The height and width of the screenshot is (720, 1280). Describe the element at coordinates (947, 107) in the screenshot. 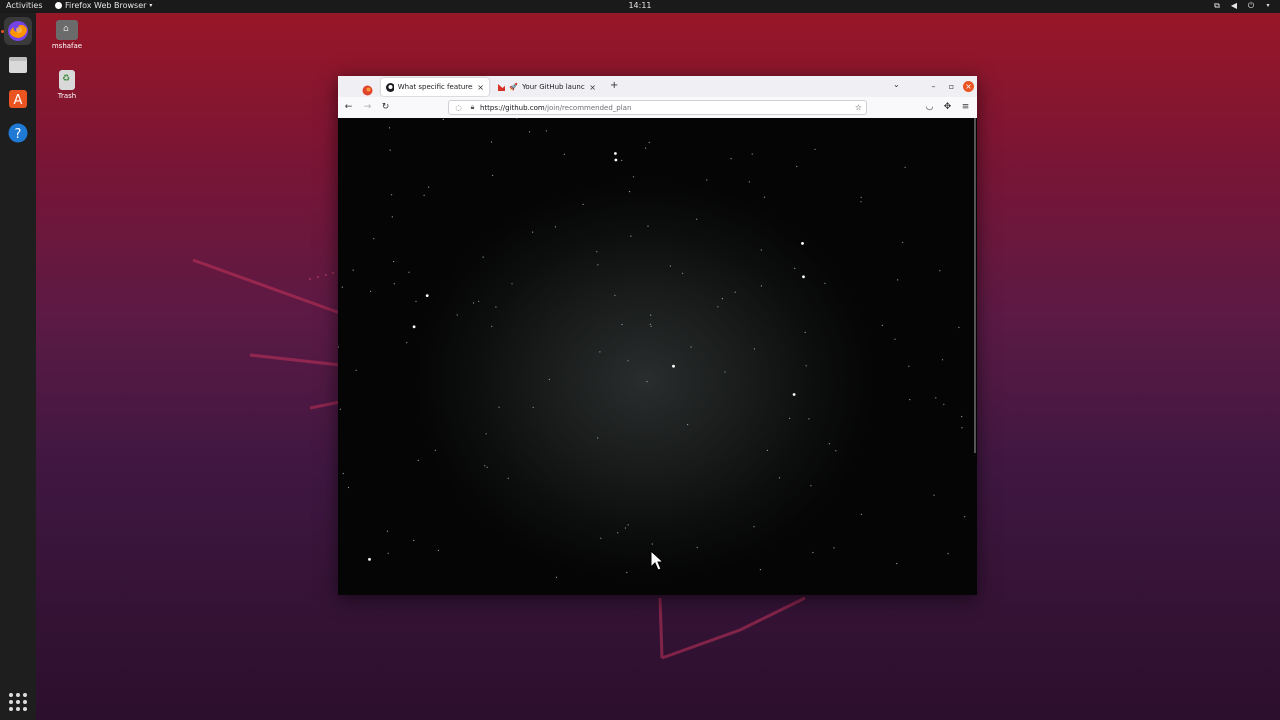

I see `extensions-icon: ✥` at that location.